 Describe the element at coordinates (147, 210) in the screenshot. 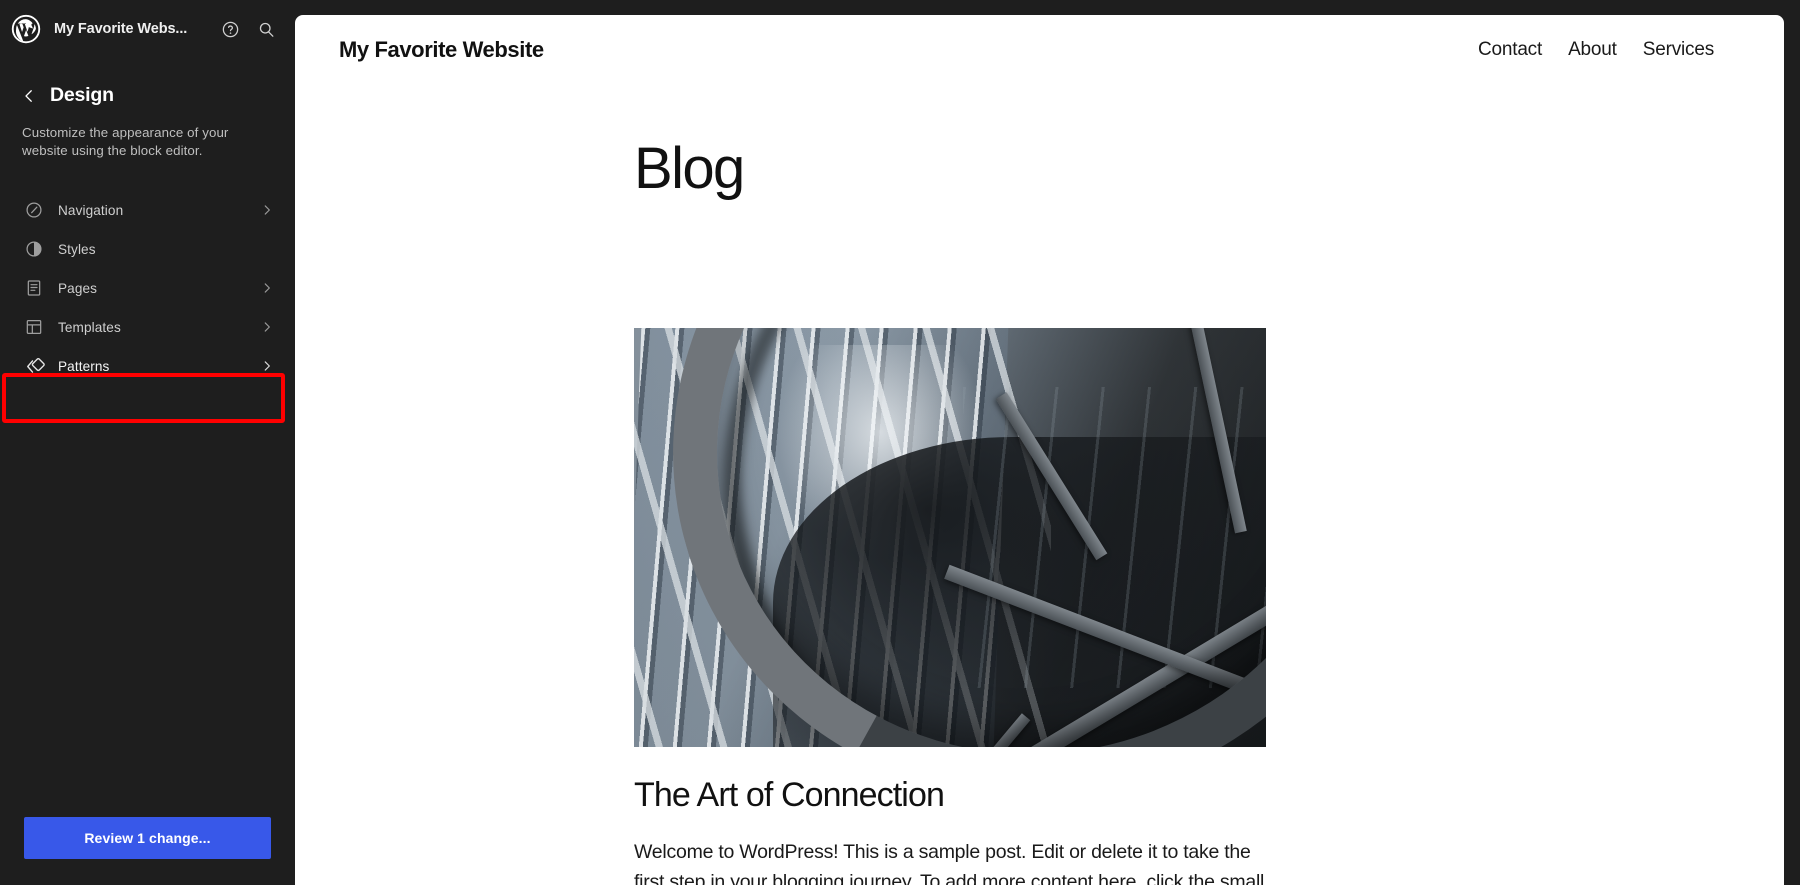

I see `sidebar-item-navigation: Navigation` at that location.